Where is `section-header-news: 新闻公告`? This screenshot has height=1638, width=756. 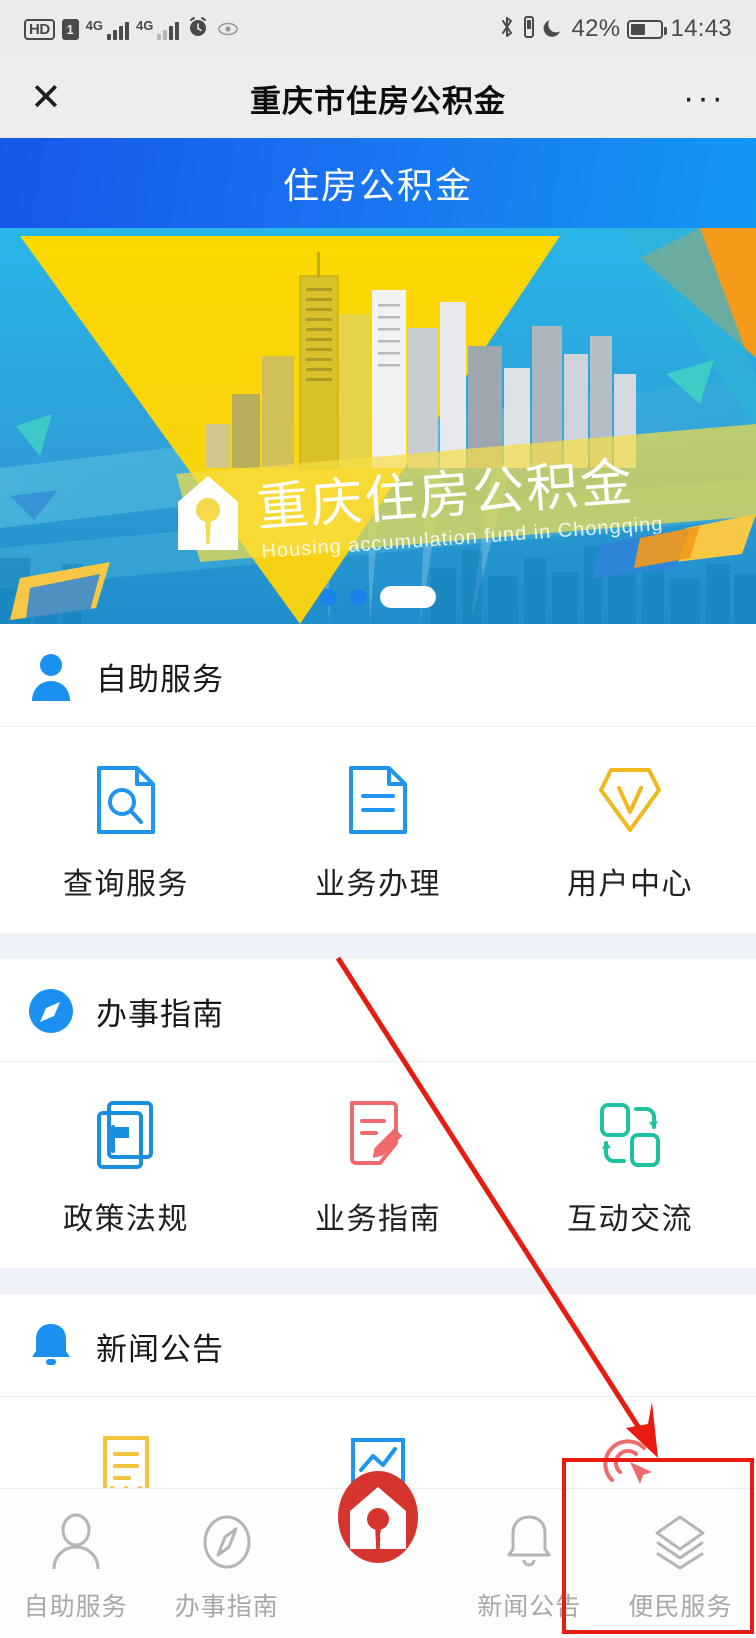
section-header-news: 新闻公告 is located at coordinates (378, 1345).